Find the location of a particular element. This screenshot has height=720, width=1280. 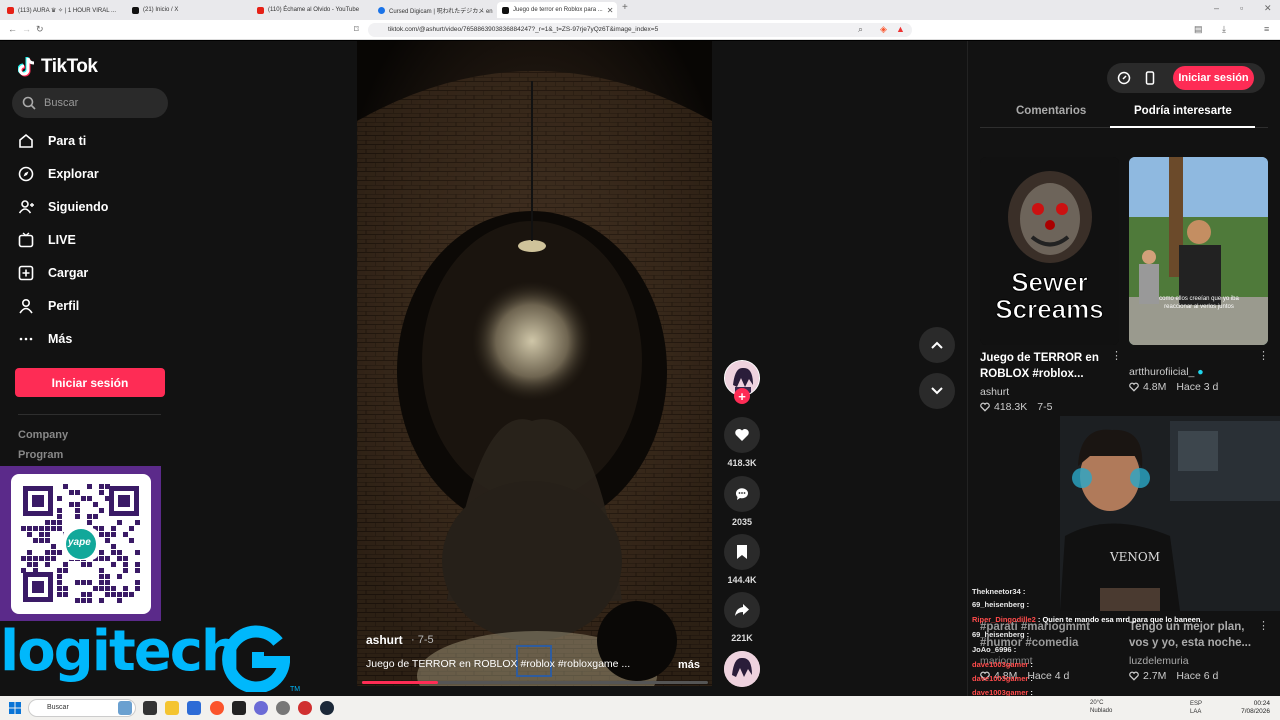

tab-label: (21) Inicio / X is located at coordinates (161, 10).